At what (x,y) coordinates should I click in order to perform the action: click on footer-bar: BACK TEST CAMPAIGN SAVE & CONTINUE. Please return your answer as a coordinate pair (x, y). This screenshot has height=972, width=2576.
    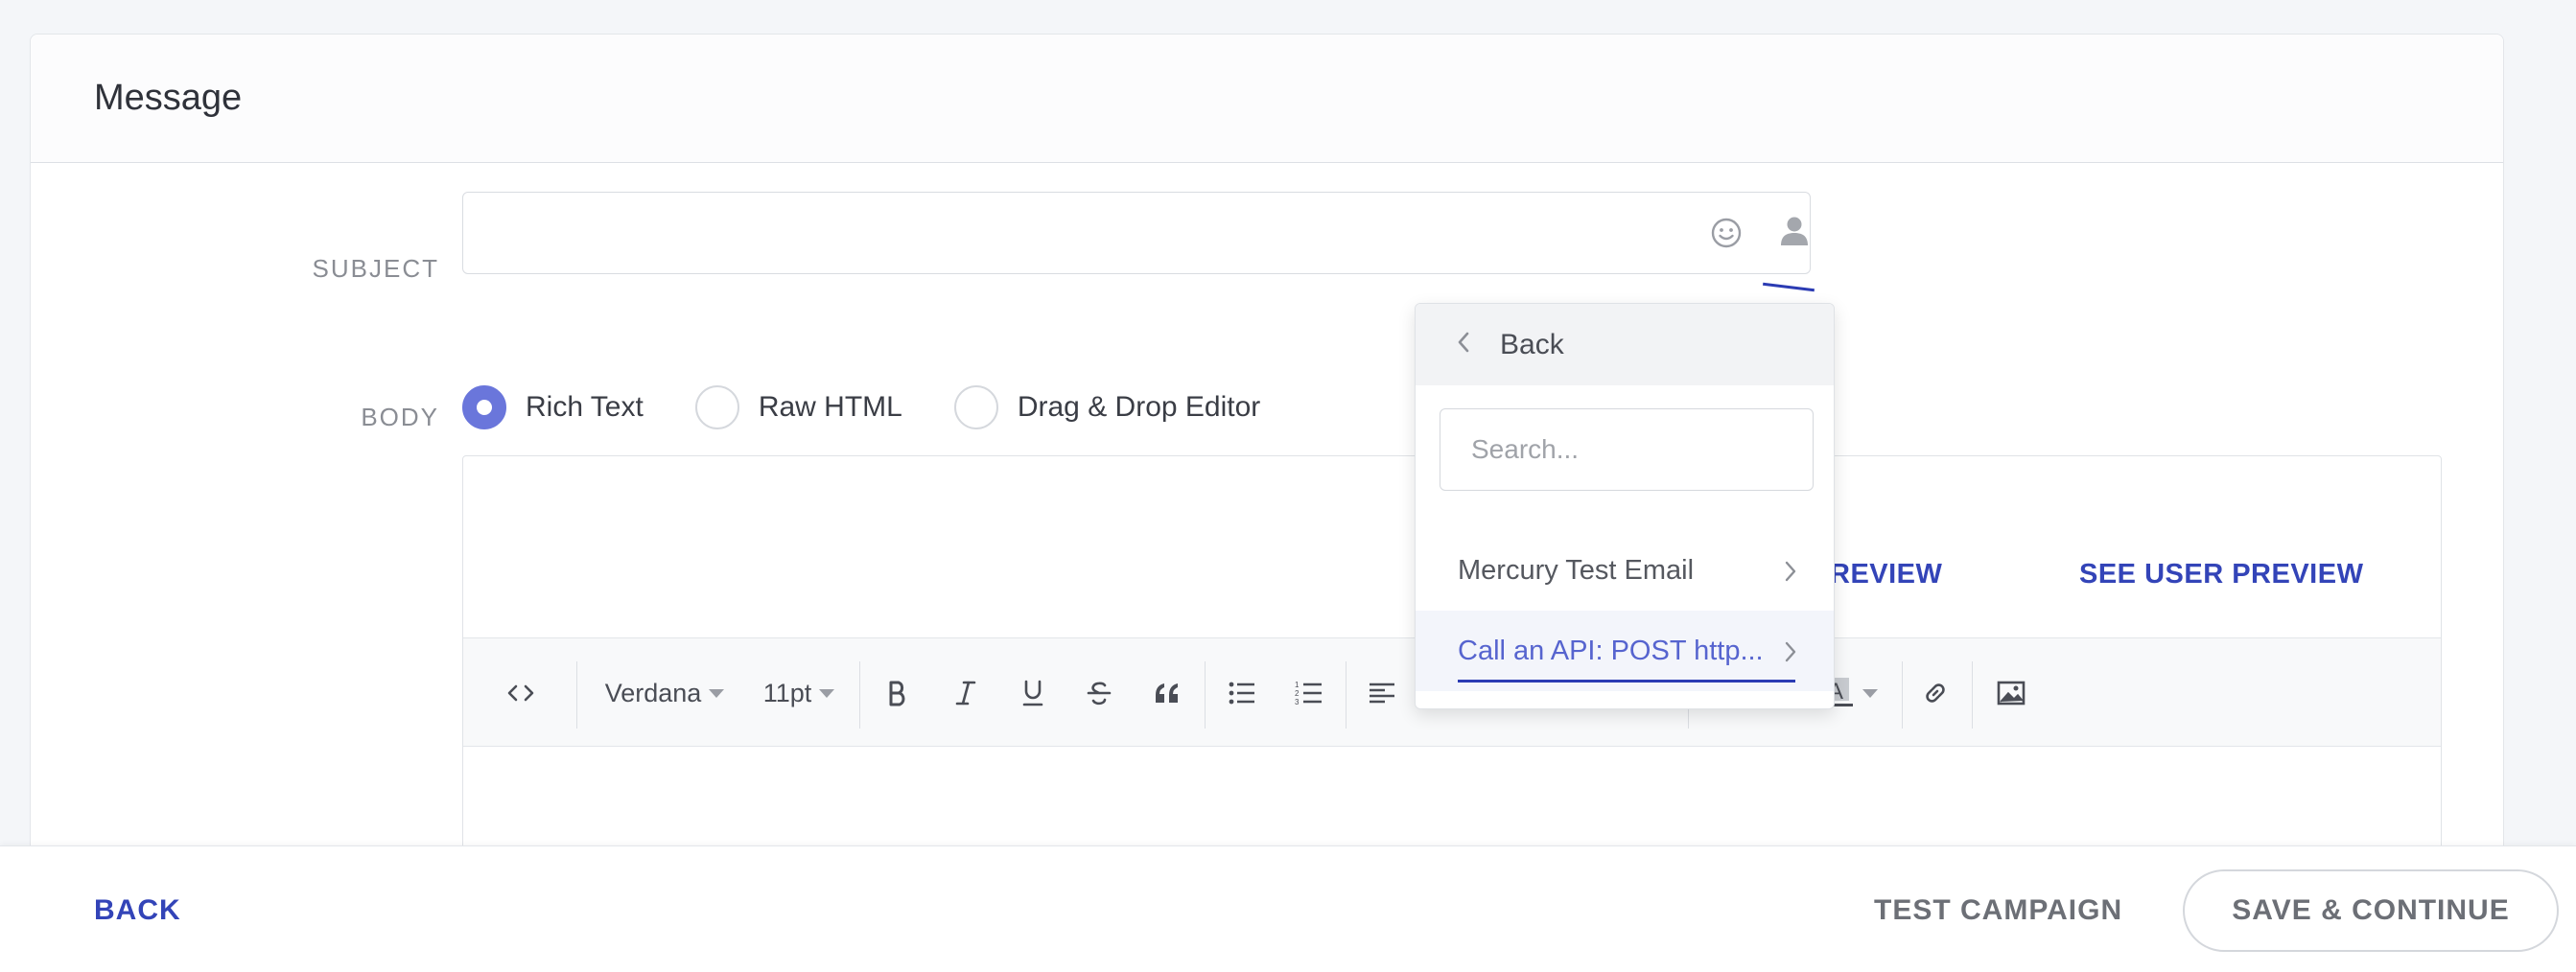
    Looking at the image, I should click on (1288, 908).